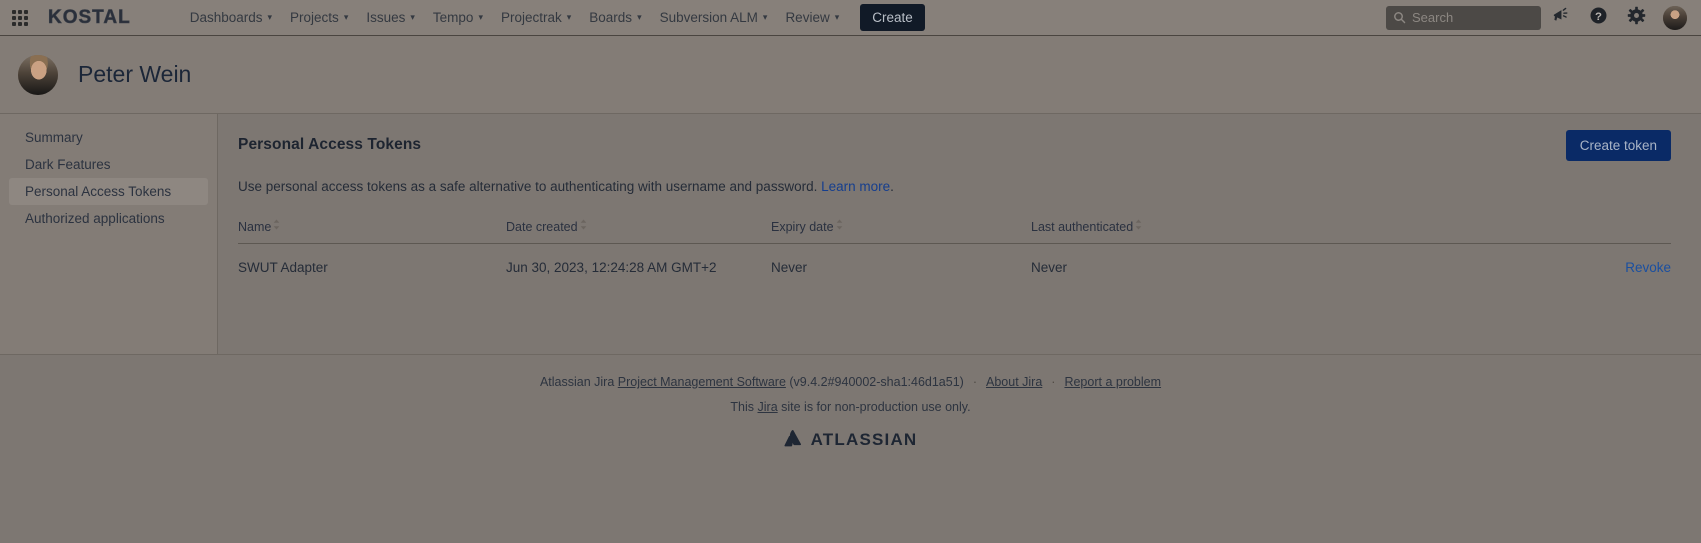 This screenshot has width=1701, height=543. Describe the element at coordinates (638, 231) in the screenshot. I see `column-header-date-created: Date created` at that location.